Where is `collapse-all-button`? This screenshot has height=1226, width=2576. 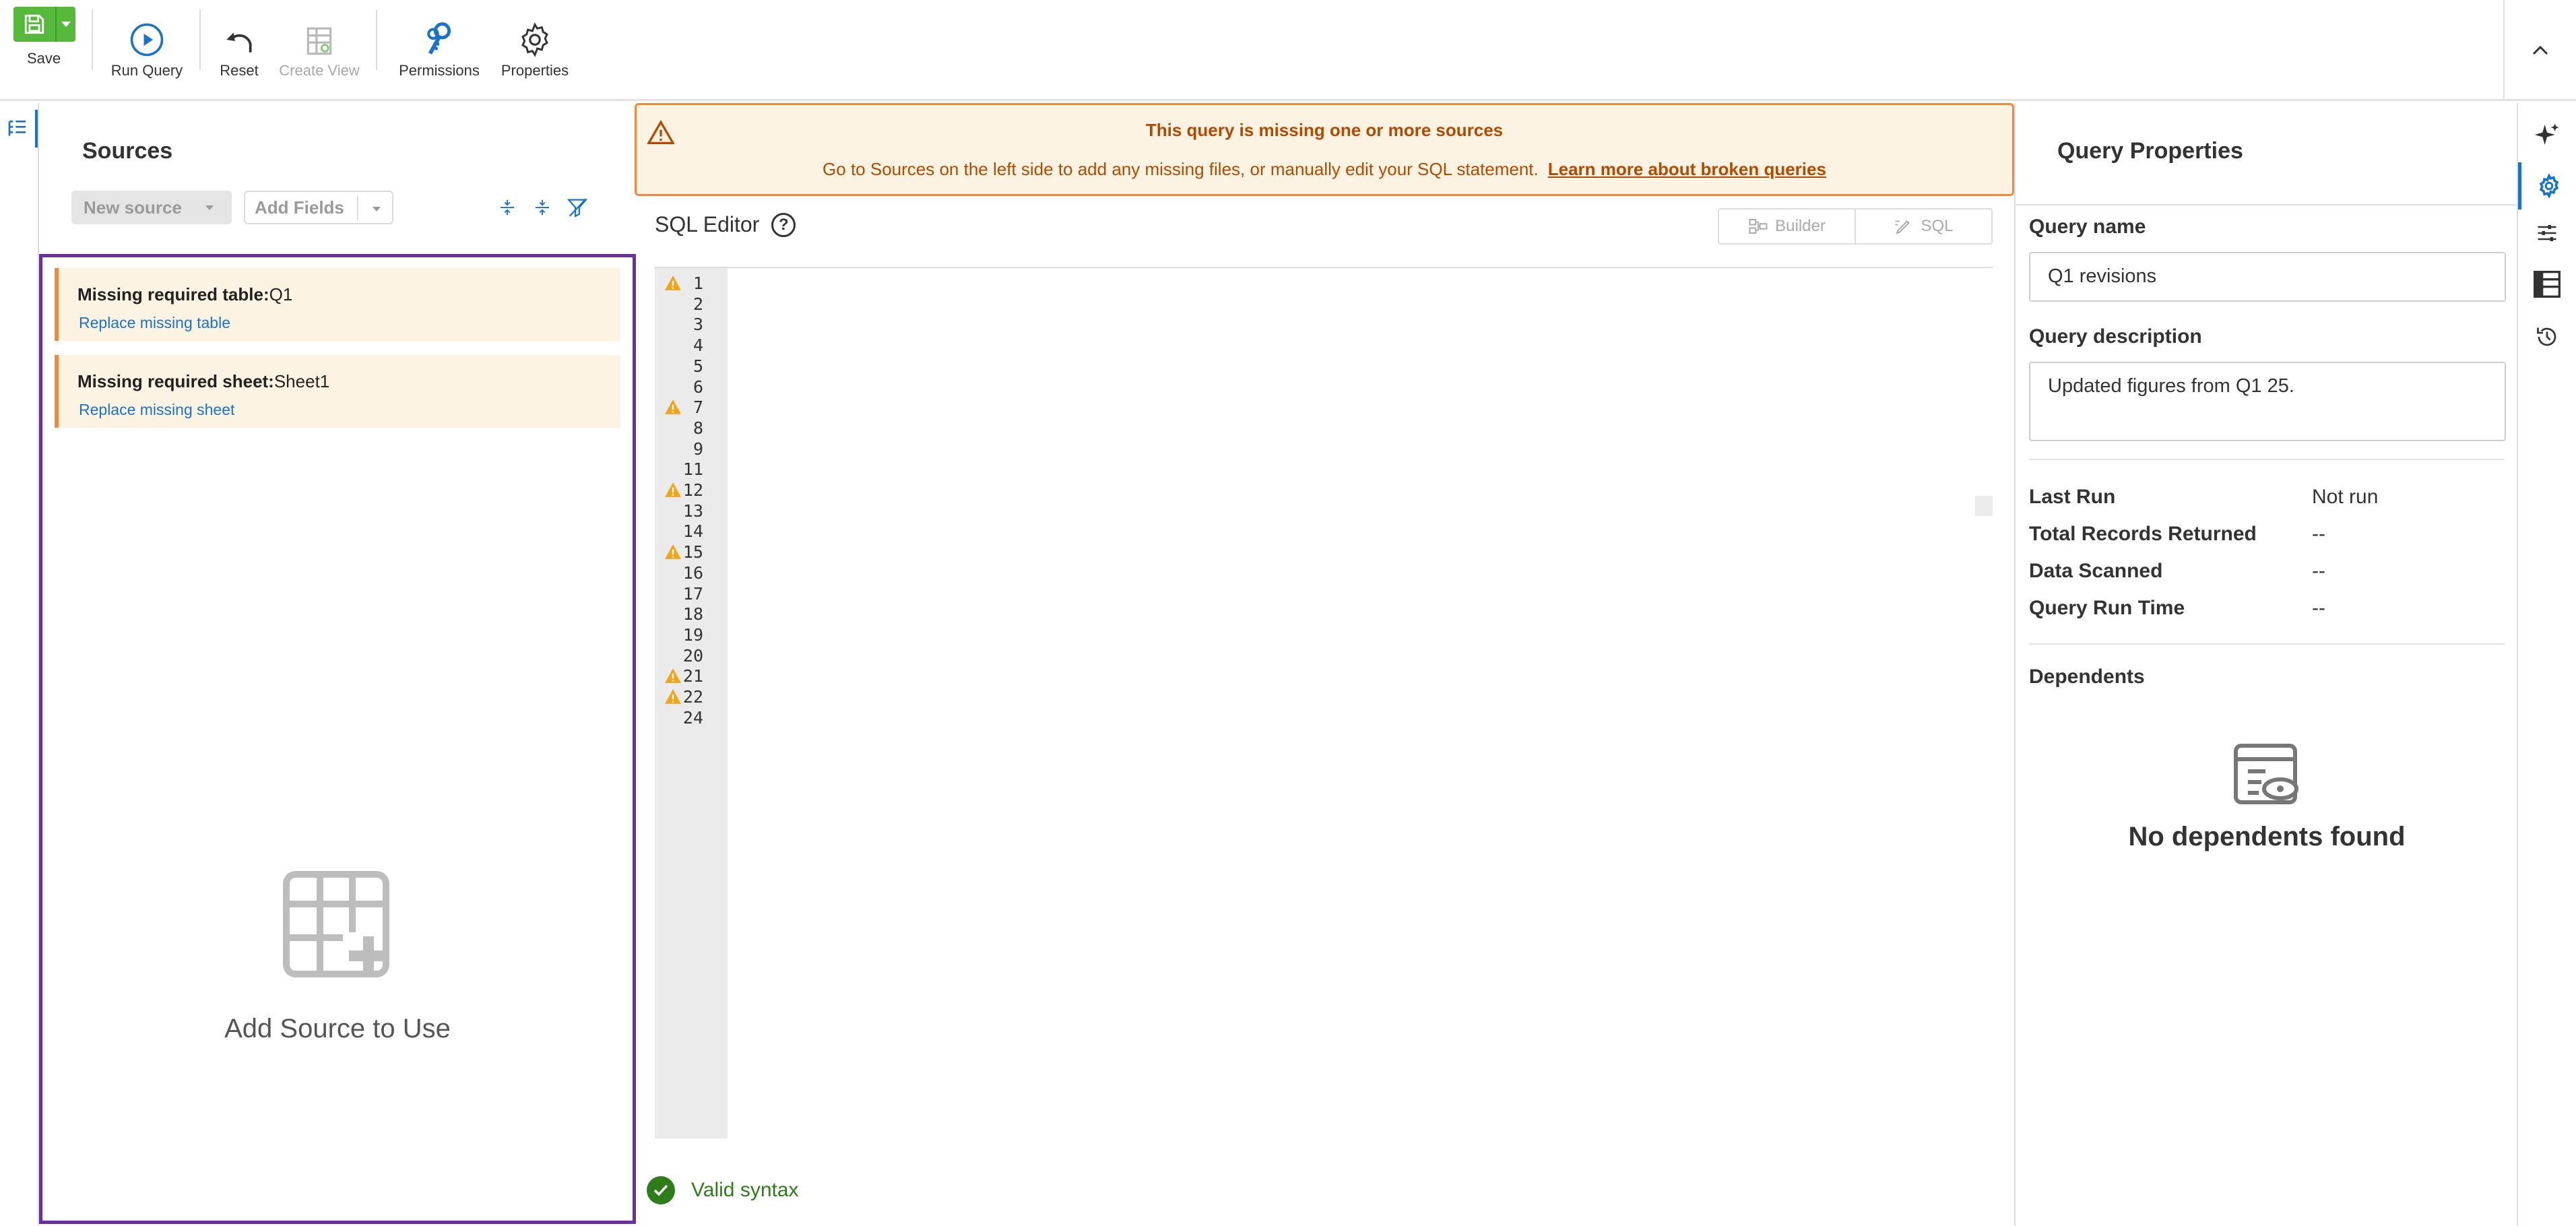 collapse-all-button is located at coordinates (542, 207).